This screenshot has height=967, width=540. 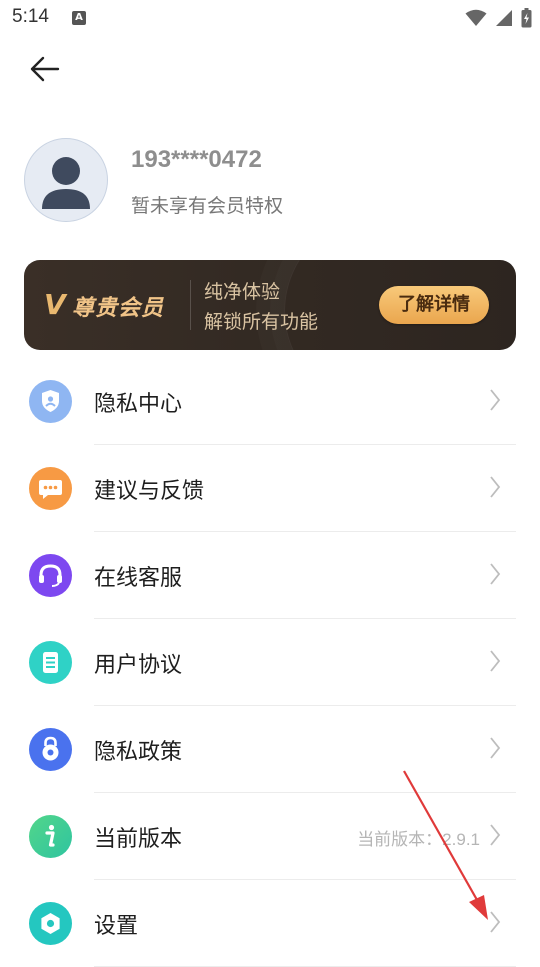 What do you see at coordinates (418, 839) in the screenshot?
I see `version-value: 当前版本：2.9.1` at bounding box center [418, 839].